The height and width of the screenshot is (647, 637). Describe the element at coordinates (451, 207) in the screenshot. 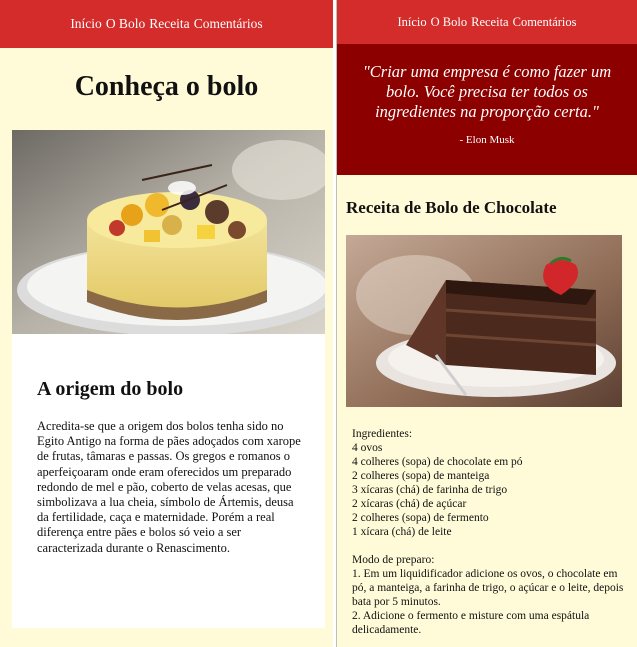

I see `recipe-title: Receita de Bolo de Chocolate` at that location.